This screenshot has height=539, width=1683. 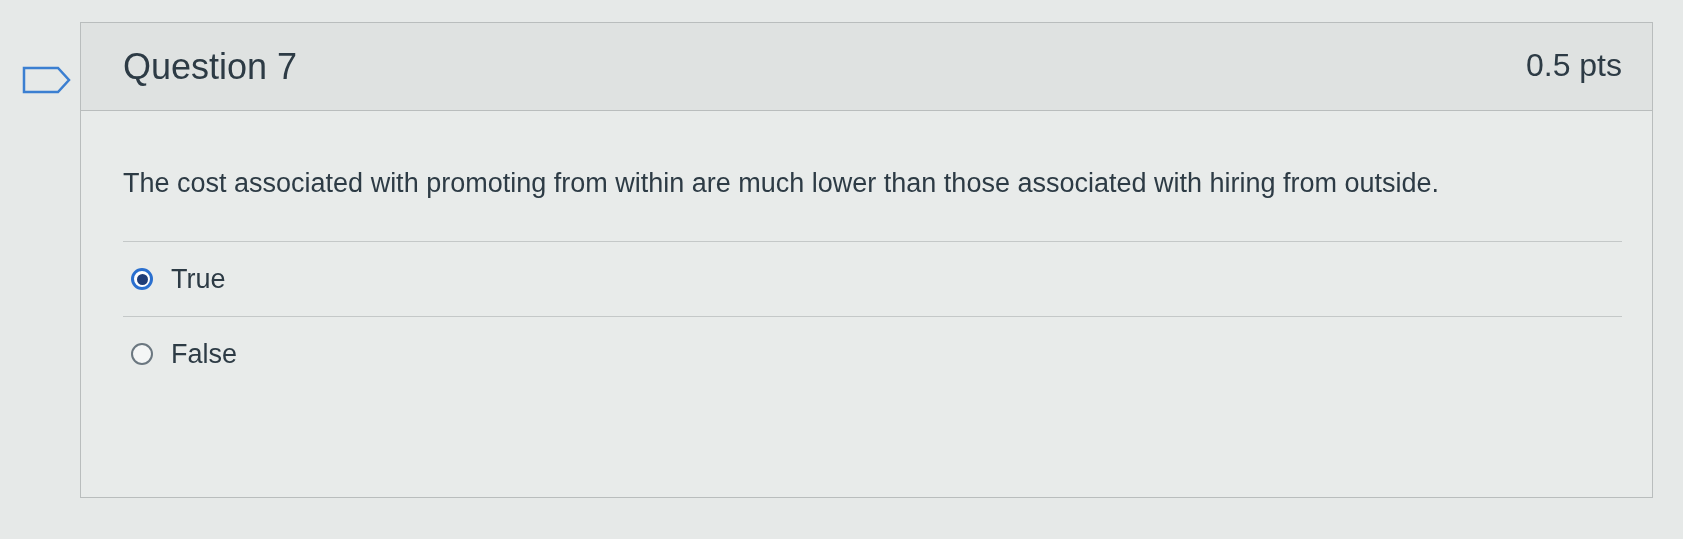 What do you see at coordinates (872, 279) in the screenshot?
I see `answer-option: True` at bounding box center [872, 279].